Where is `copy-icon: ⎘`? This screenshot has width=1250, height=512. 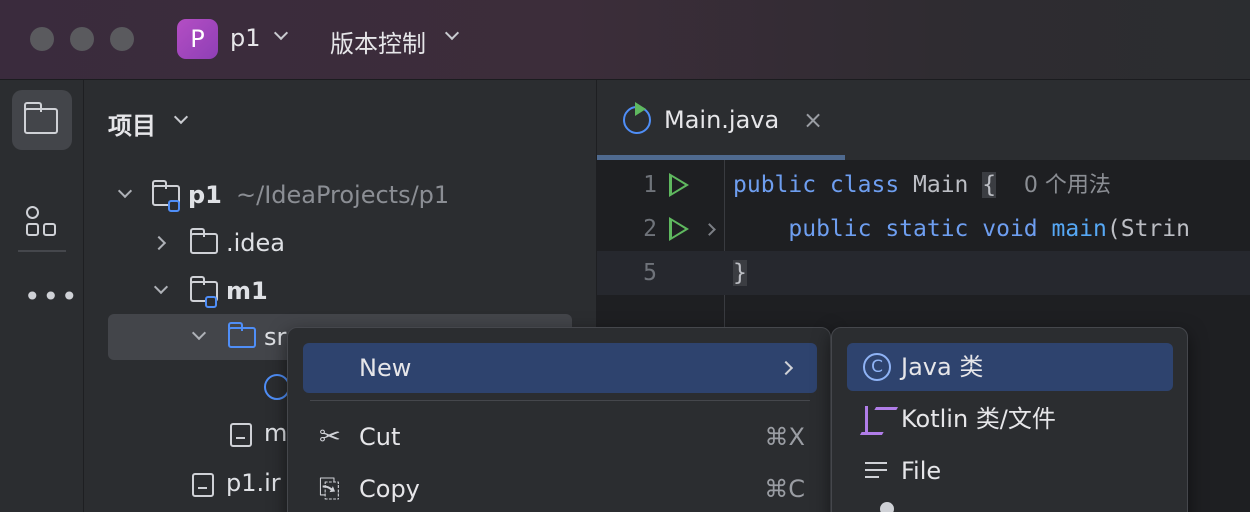
copy-icon: ⎘ is located at coordinates (329, 489).